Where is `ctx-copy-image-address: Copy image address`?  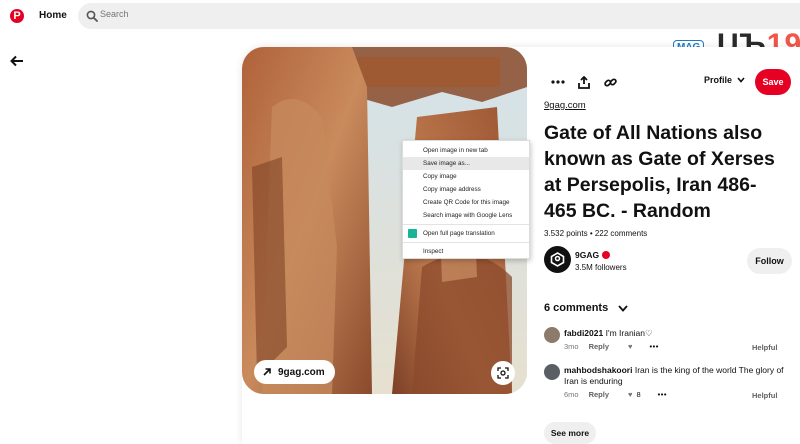 ctx-copy-image-address: Copy image address is located at coordinates (466, 189).